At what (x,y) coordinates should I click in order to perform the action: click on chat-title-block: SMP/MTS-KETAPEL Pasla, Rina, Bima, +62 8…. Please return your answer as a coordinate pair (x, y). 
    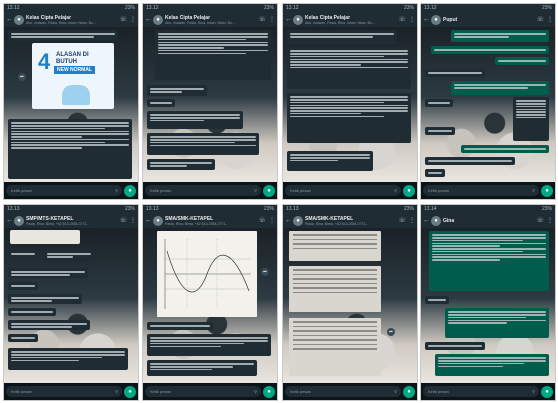
    Looking at the image, I should click on (71, 221).